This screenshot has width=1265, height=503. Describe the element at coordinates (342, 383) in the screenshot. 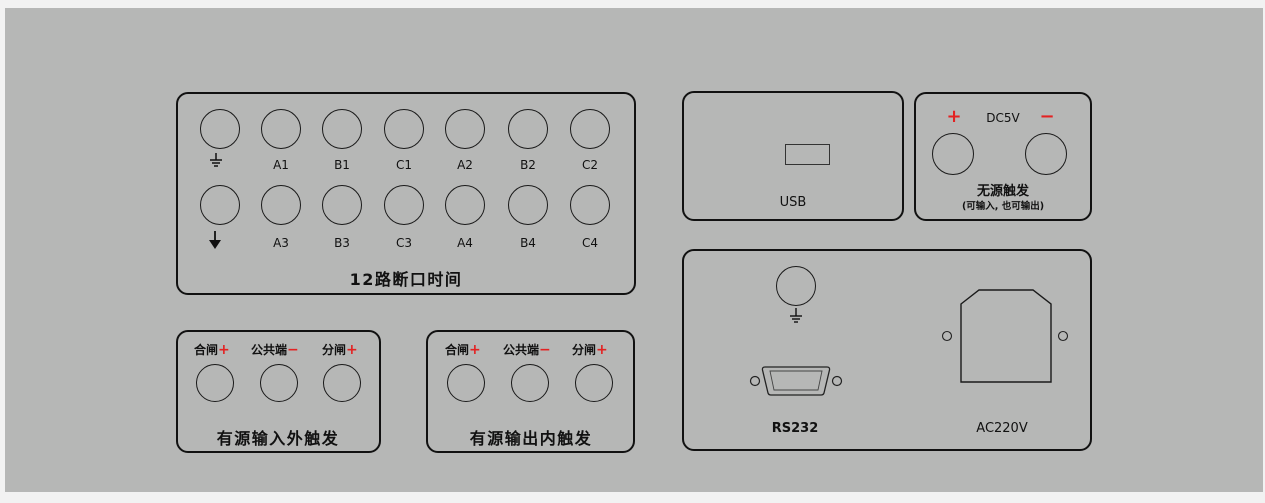

I see `ext-open-jack` at that location.